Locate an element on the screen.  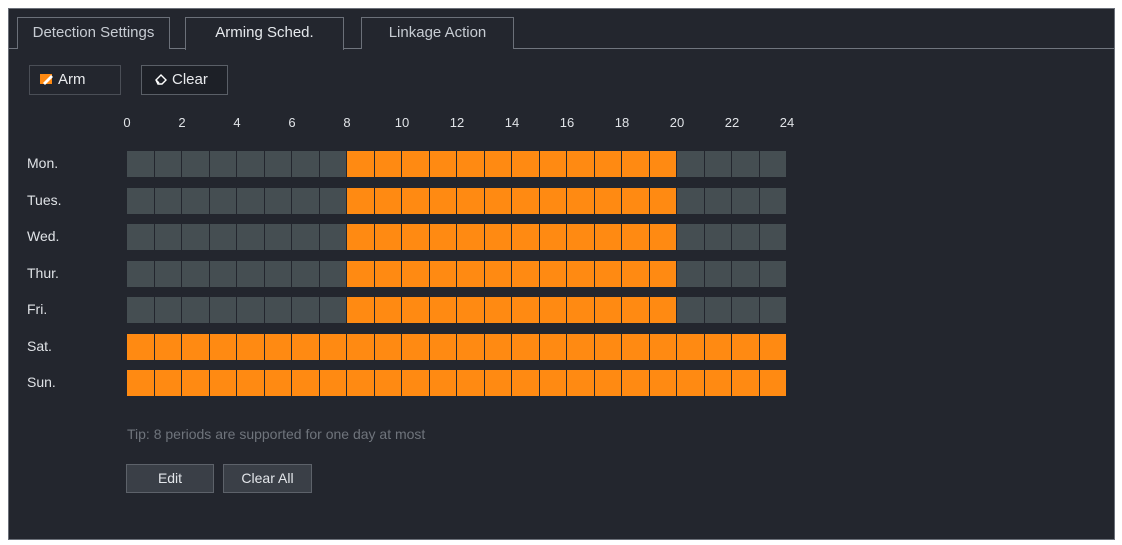
arm-tool-button: Arm is located at coordinates (75, 80).